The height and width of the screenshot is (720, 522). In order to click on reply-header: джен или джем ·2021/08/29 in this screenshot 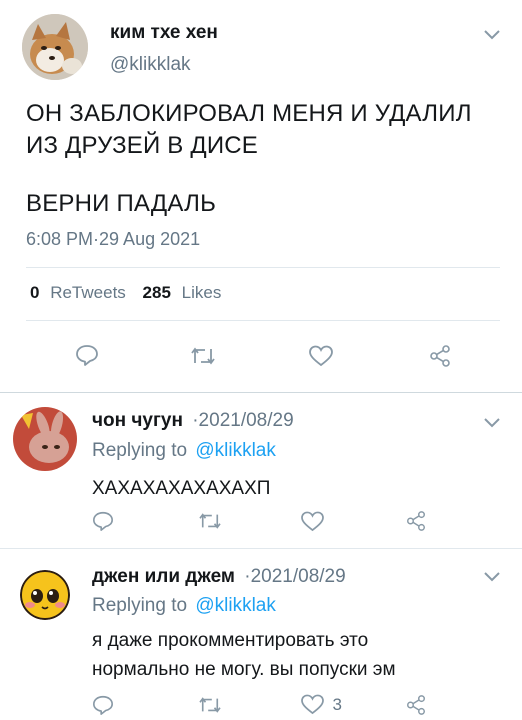, I will do `click(219, 577)`.